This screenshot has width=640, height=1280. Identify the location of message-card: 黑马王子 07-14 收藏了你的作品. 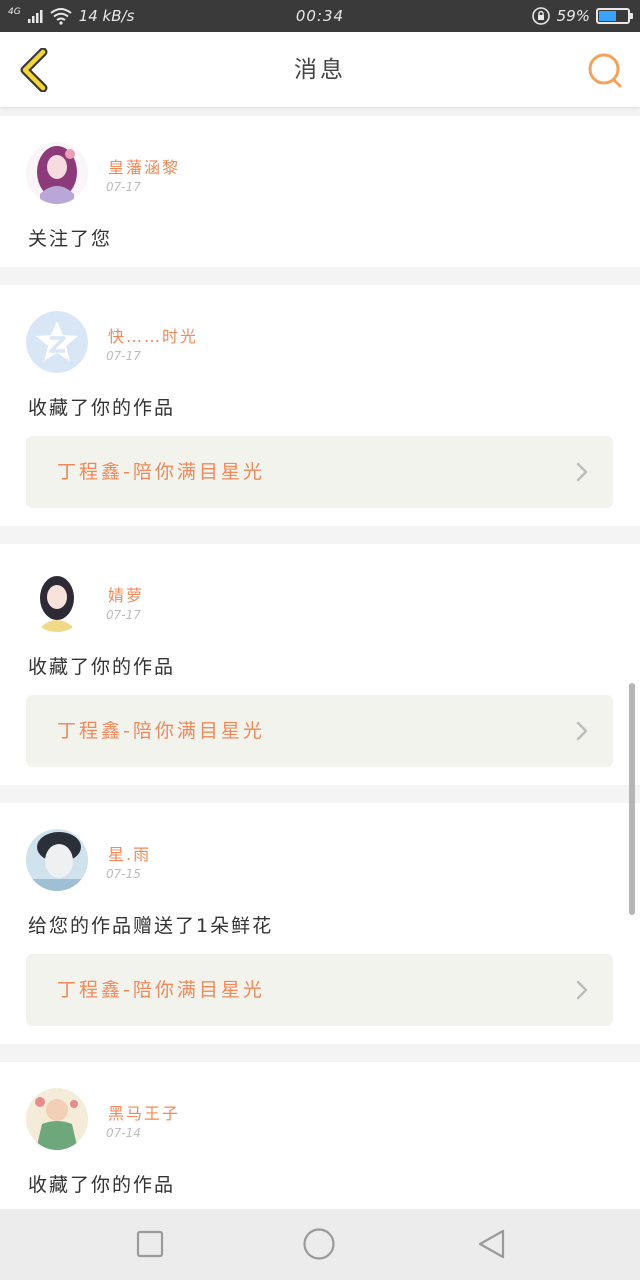
(320, 1142).